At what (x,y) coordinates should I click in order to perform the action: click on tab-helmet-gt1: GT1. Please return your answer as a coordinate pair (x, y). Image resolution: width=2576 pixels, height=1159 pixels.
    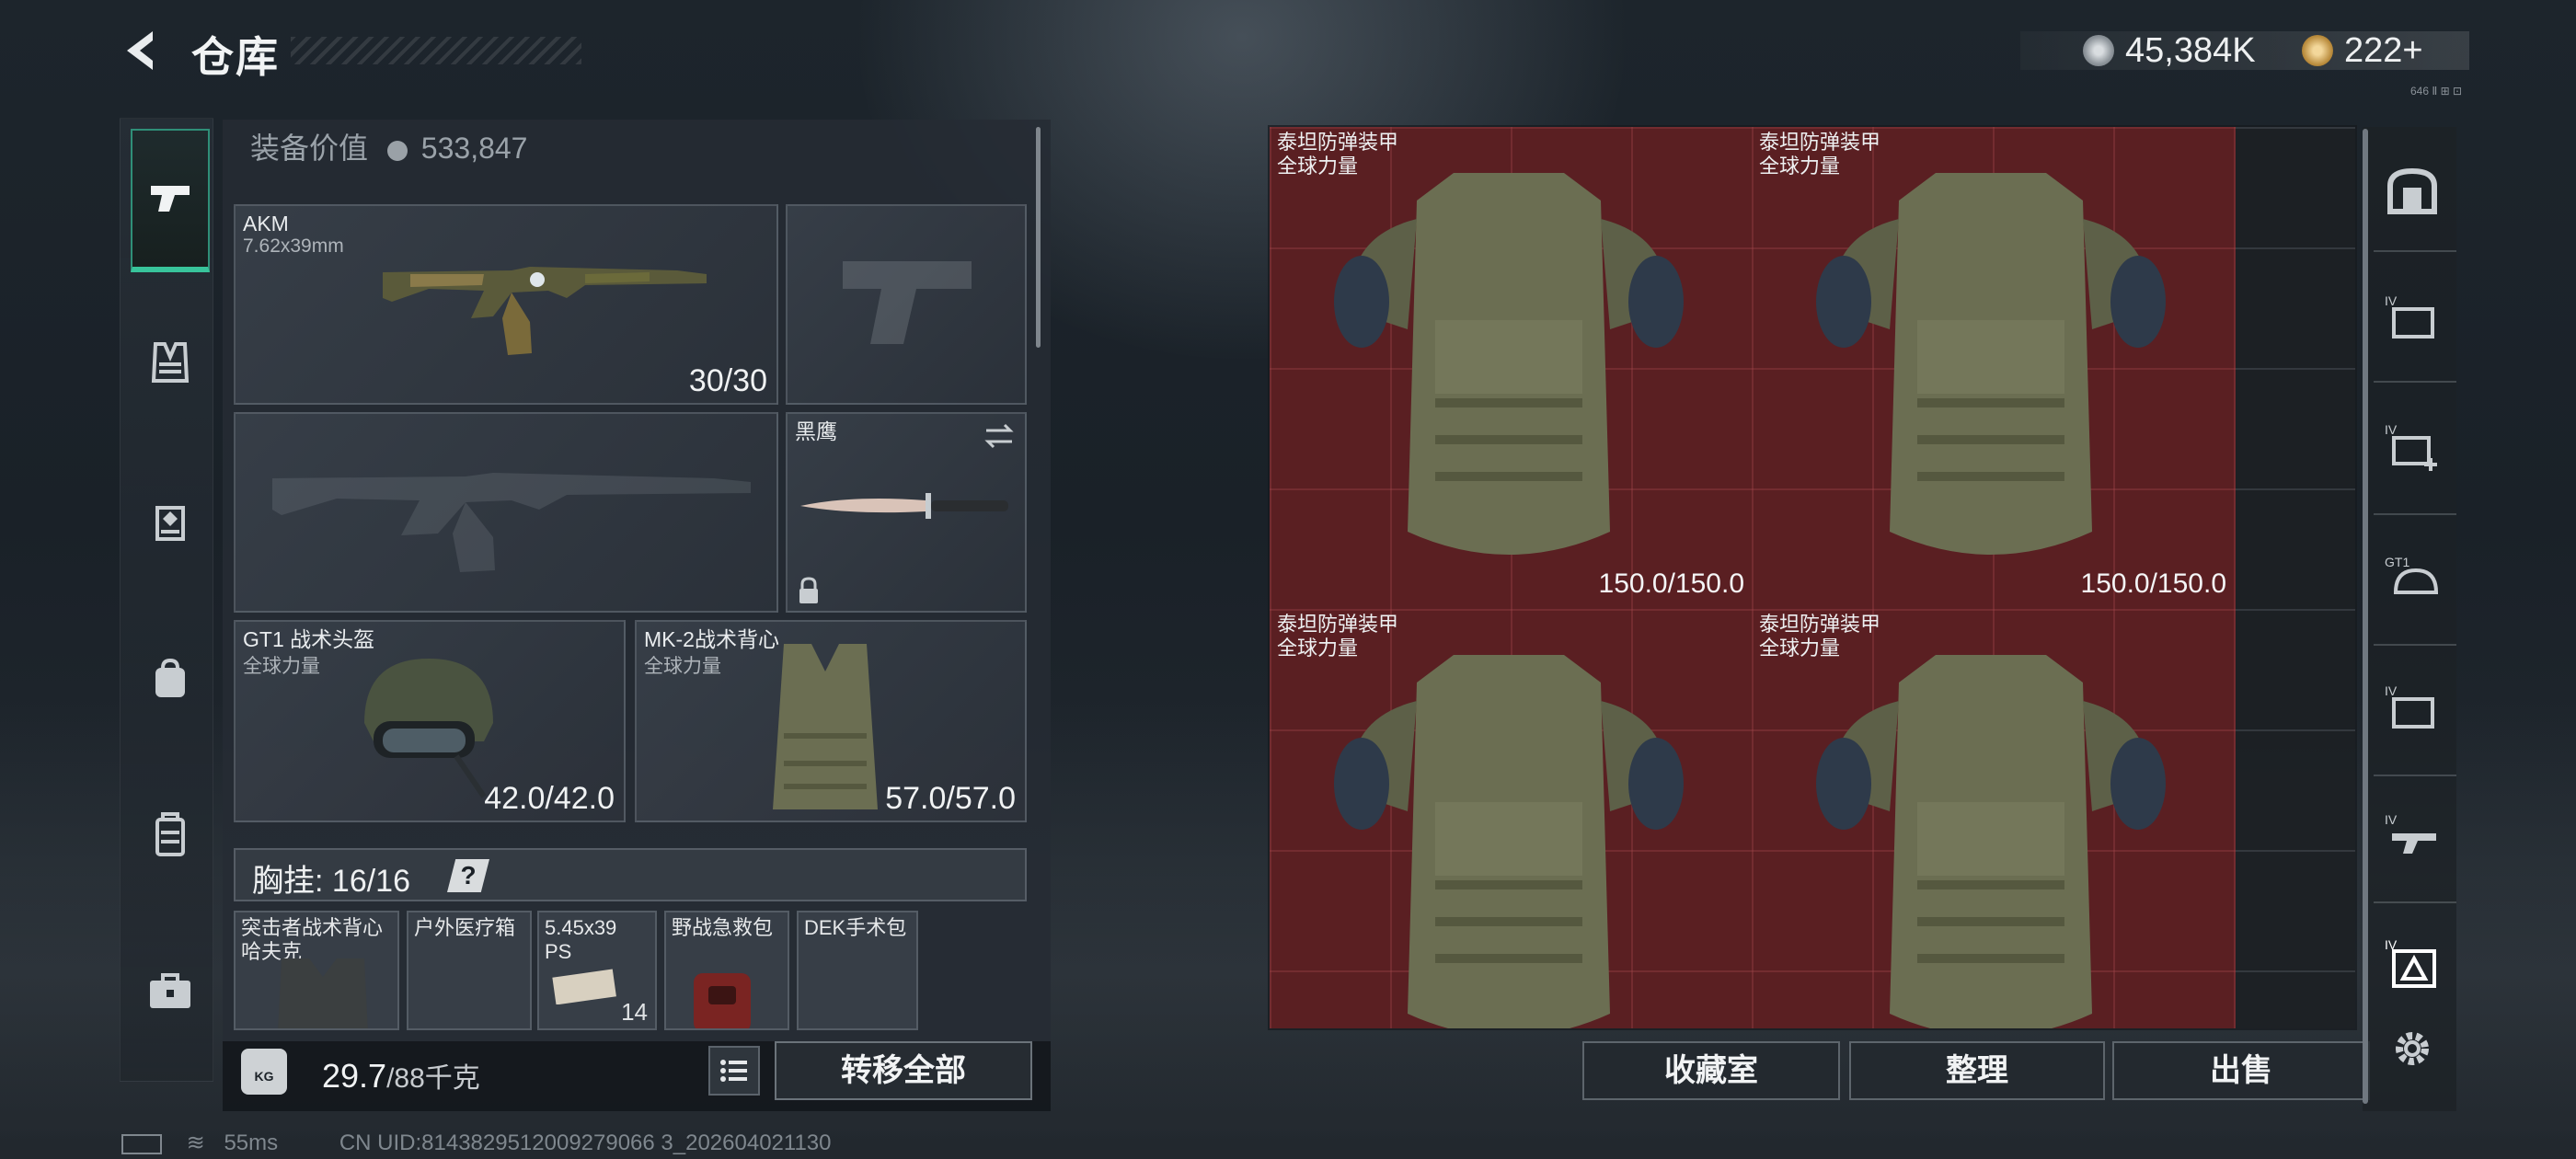
    Looking at the image, I should click on (2412, 578).